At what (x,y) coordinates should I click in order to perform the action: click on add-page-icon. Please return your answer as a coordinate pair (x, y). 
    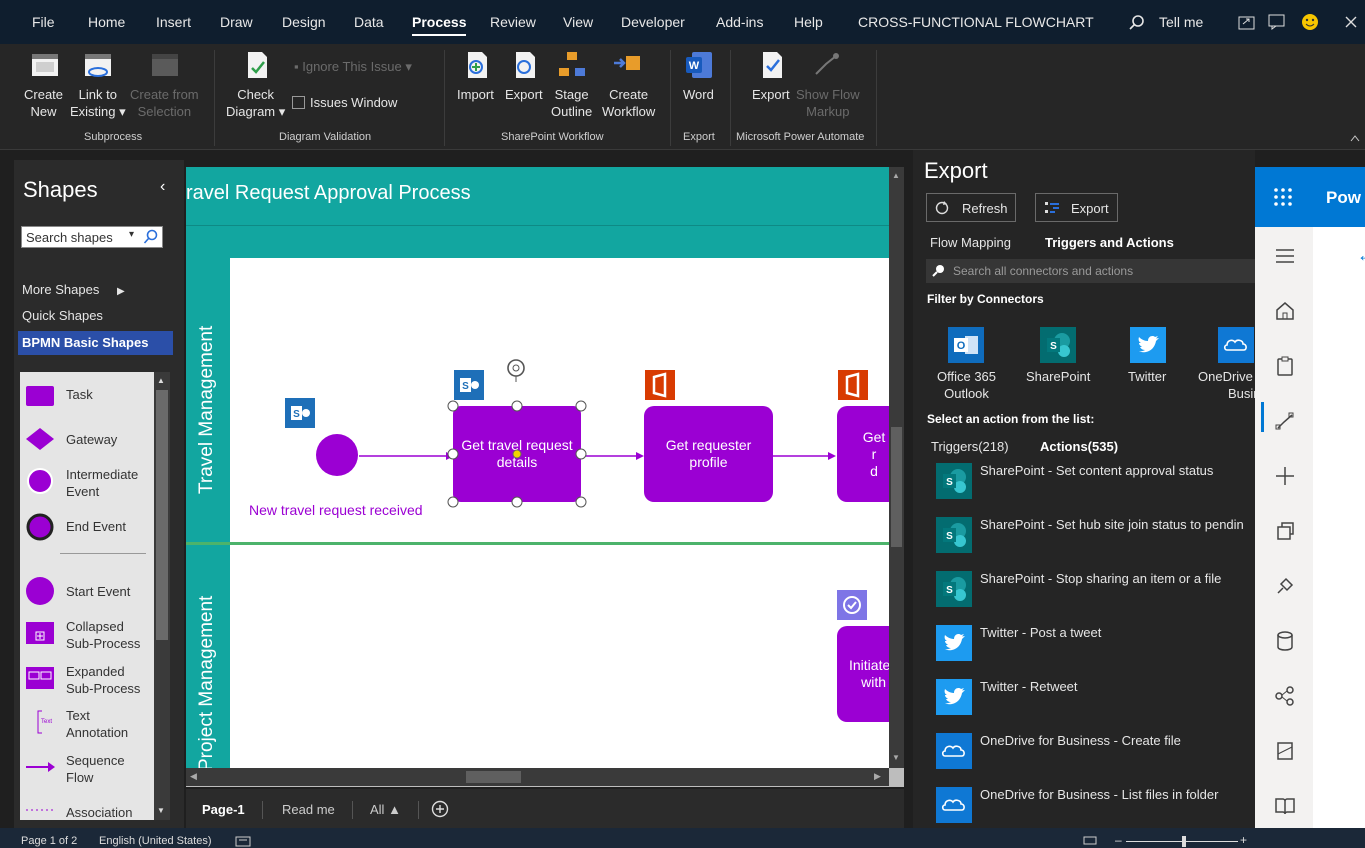
    Looking at the image, I should click on (440, 809).